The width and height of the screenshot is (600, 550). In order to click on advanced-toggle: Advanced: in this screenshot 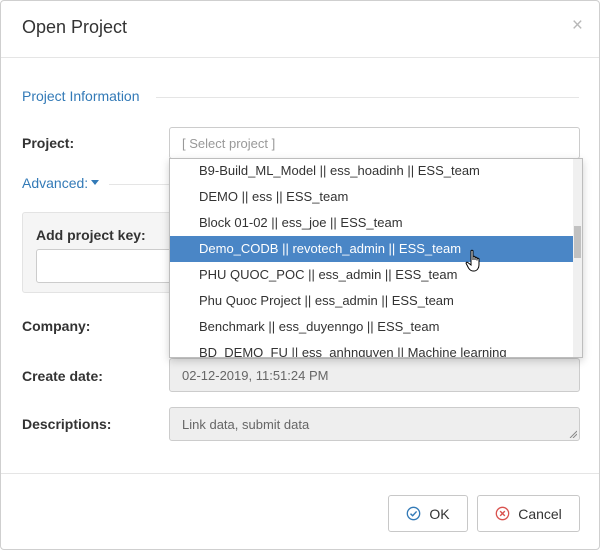, I will do `click(61, 183)`.